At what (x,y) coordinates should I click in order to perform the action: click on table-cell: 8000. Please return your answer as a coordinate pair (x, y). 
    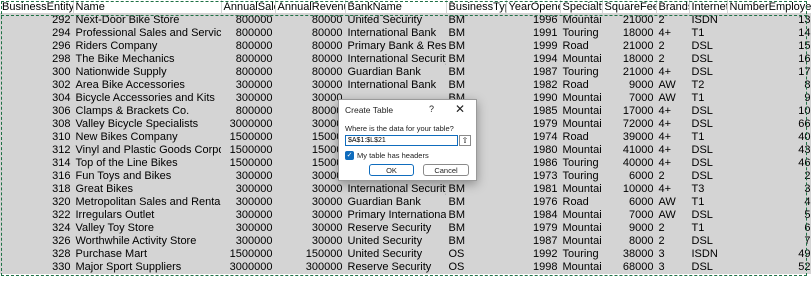
    Looking at the image, I should click on (629, 241).